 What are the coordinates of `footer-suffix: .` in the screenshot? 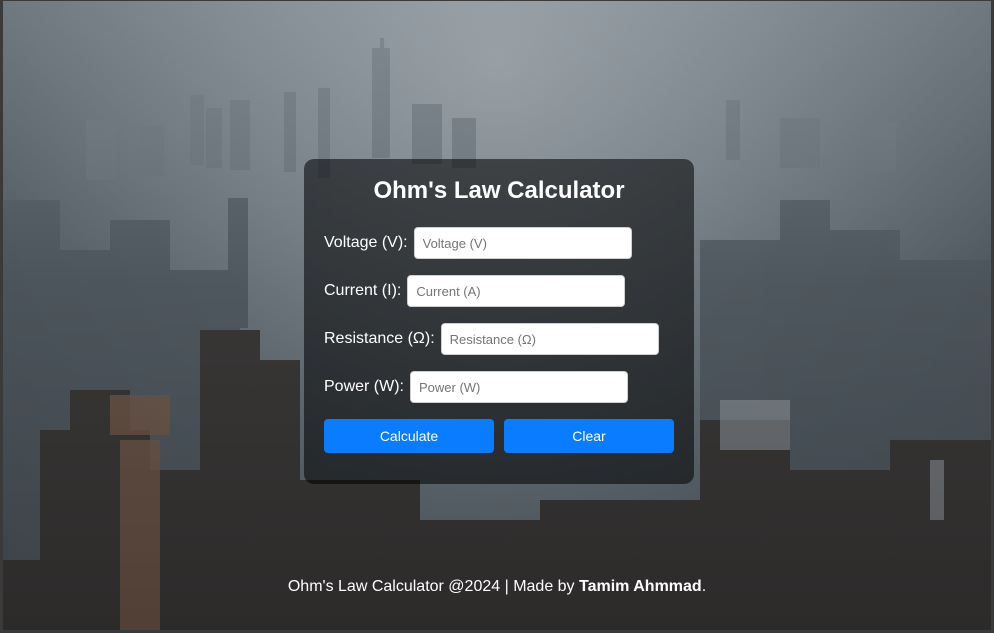 It's located at (704, 586).